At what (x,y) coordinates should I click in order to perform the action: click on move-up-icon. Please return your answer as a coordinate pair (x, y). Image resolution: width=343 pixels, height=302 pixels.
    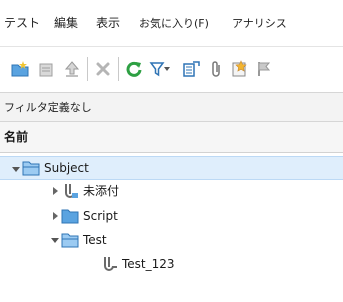
    Looking at the image, I should click on (72, 69).